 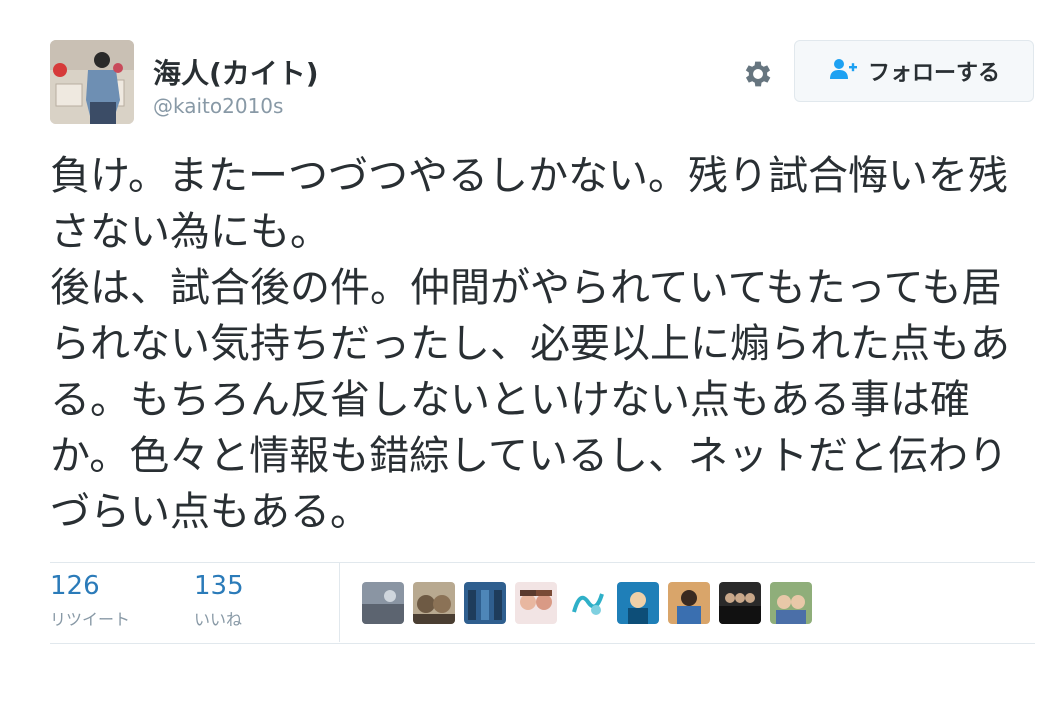 What do you see at coordinates (542, 643) in the screenshot?
I see `divider-bottom` at bounding box center [542, 643].